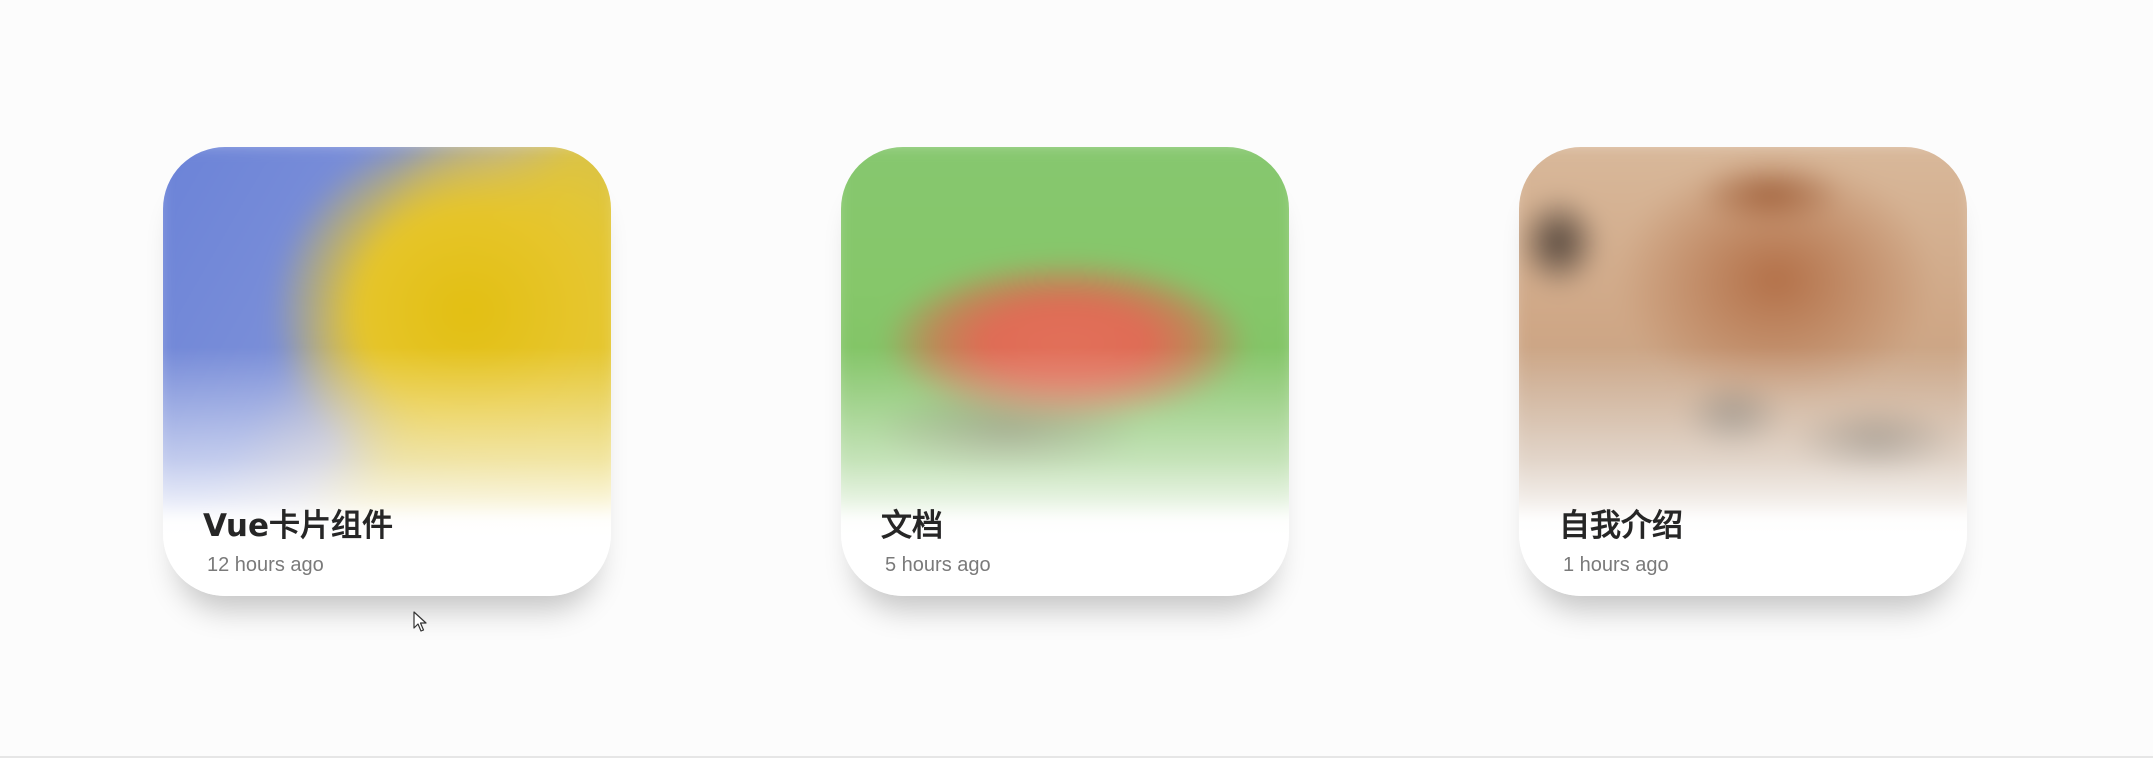 The height and width of the screenshot is (758, 2153). Describe the element at coordinates (912, 526) in the screenshot. I see `card-title: 文档` at that location.